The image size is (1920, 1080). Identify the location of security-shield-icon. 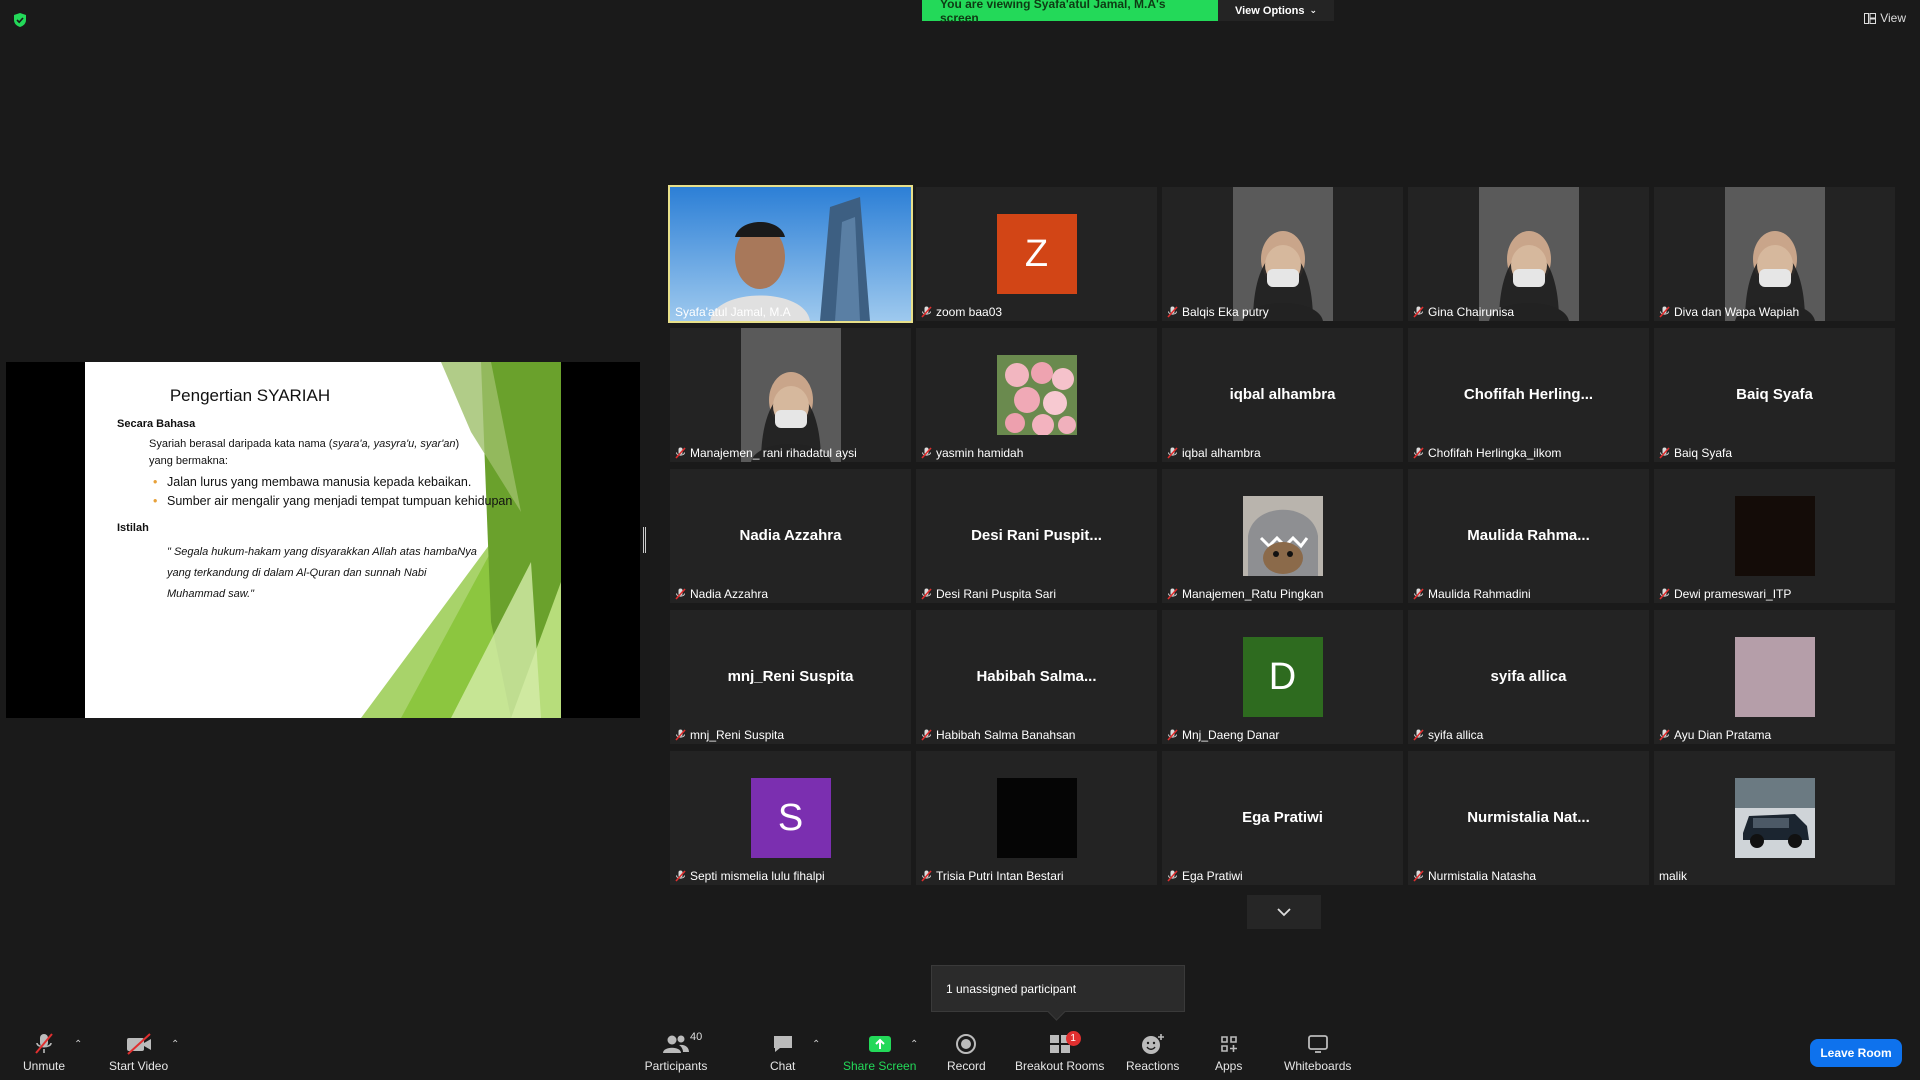
(20, 20).